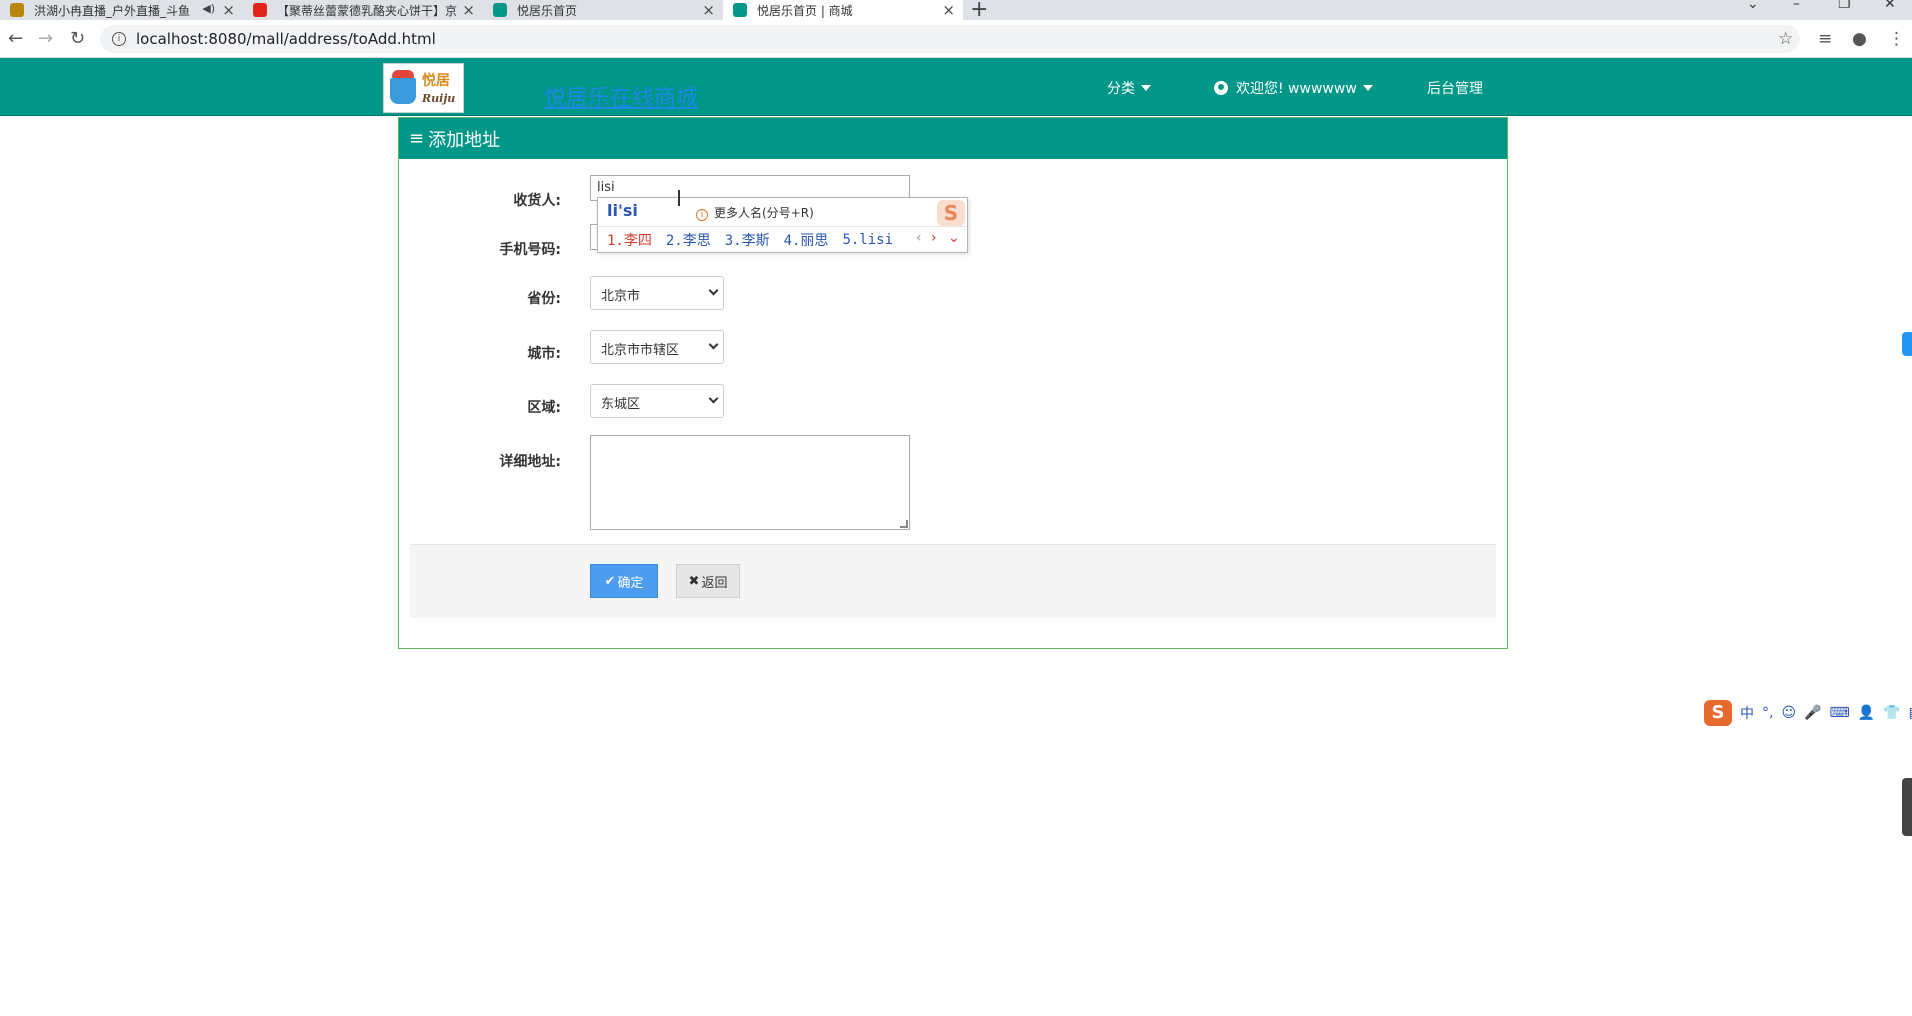 The image size is (1912, 1016). Describe the element at coordinates (702, 215) in the screenshot. I see `info-icon: i` at that location.